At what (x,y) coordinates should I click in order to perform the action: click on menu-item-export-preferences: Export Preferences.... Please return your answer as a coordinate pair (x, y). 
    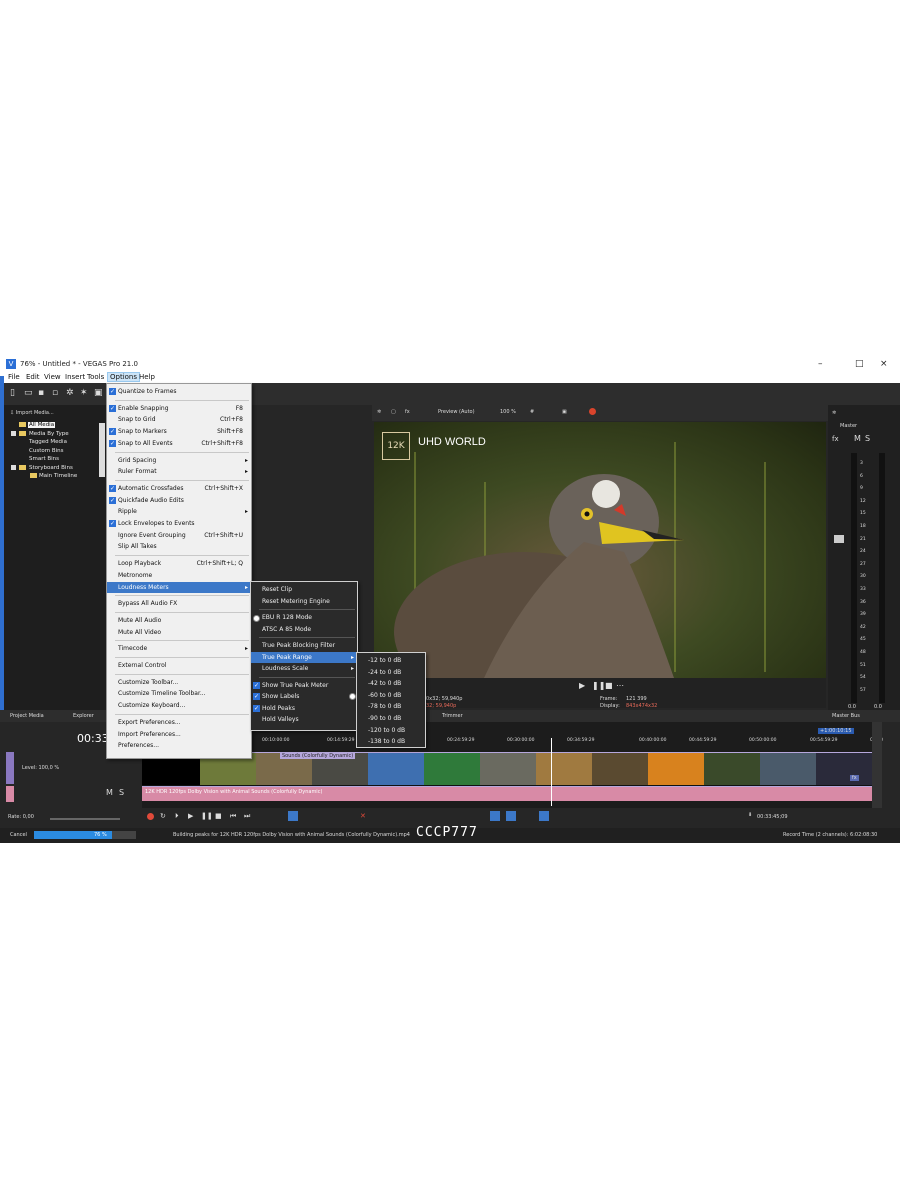
    Looking at the image, I should click on (179, 722).